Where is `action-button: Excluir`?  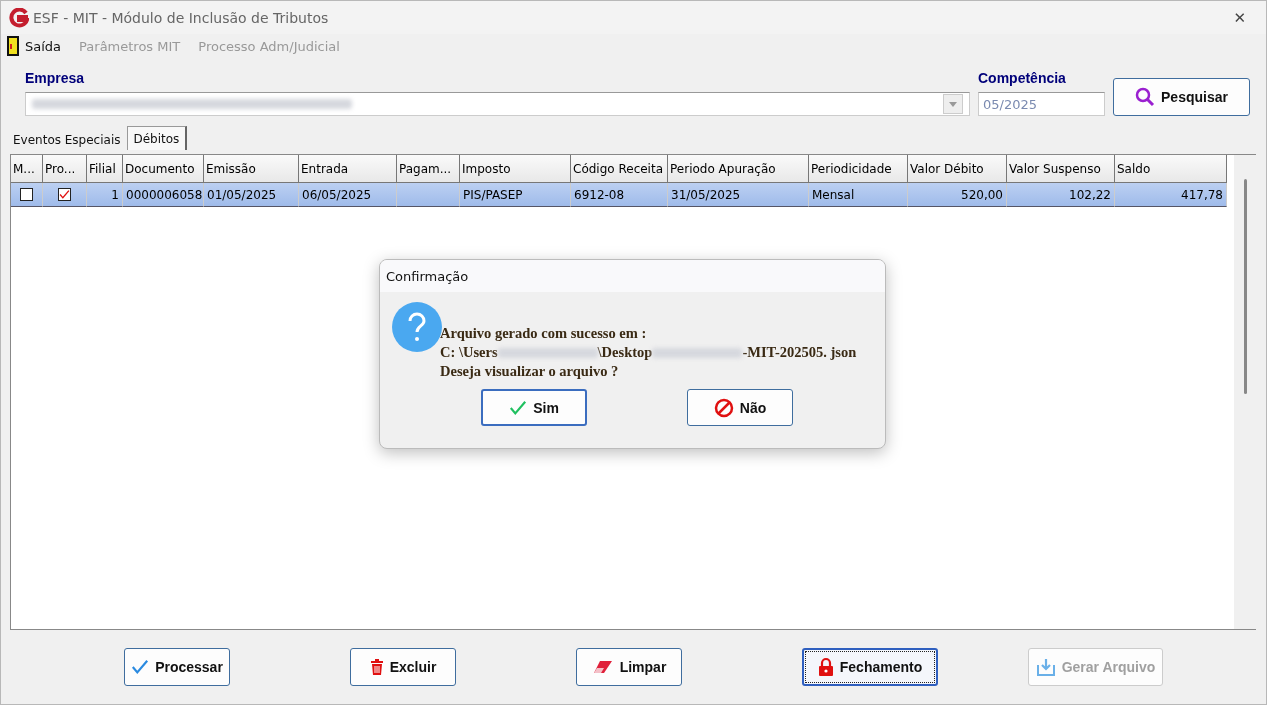 action-button: Excluir is located at coordinates (403, 667).